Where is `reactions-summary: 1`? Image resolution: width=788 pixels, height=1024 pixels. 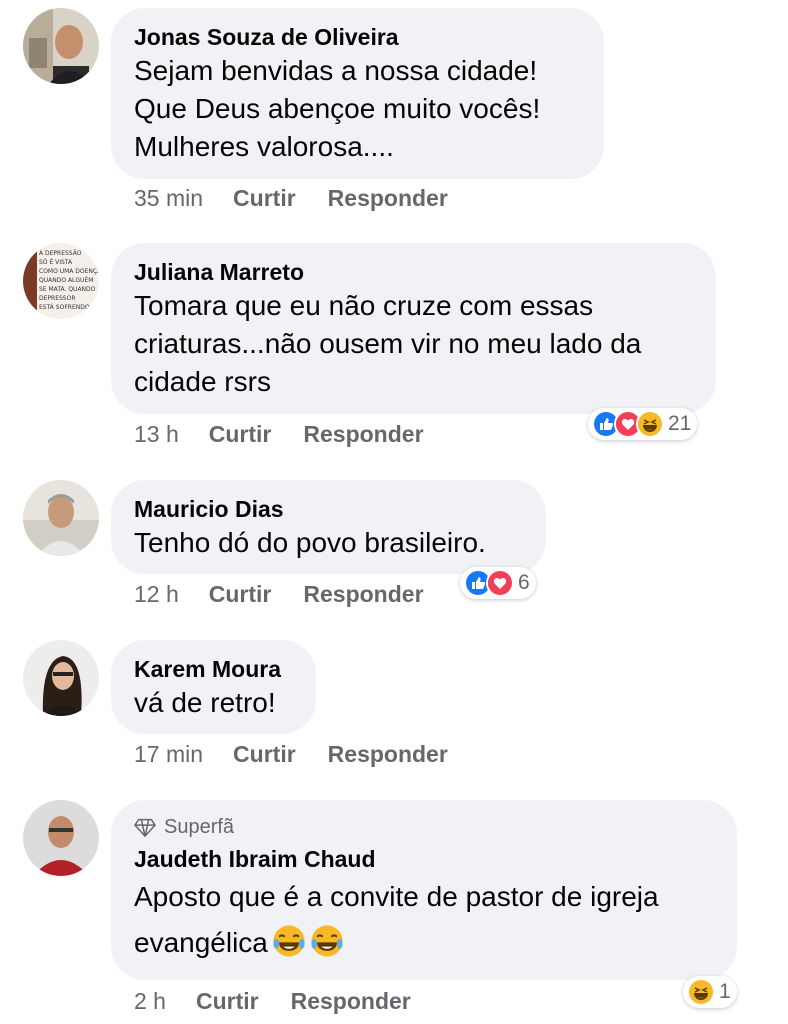 reactions-summary: 1 is located at coordinates (710, 992).